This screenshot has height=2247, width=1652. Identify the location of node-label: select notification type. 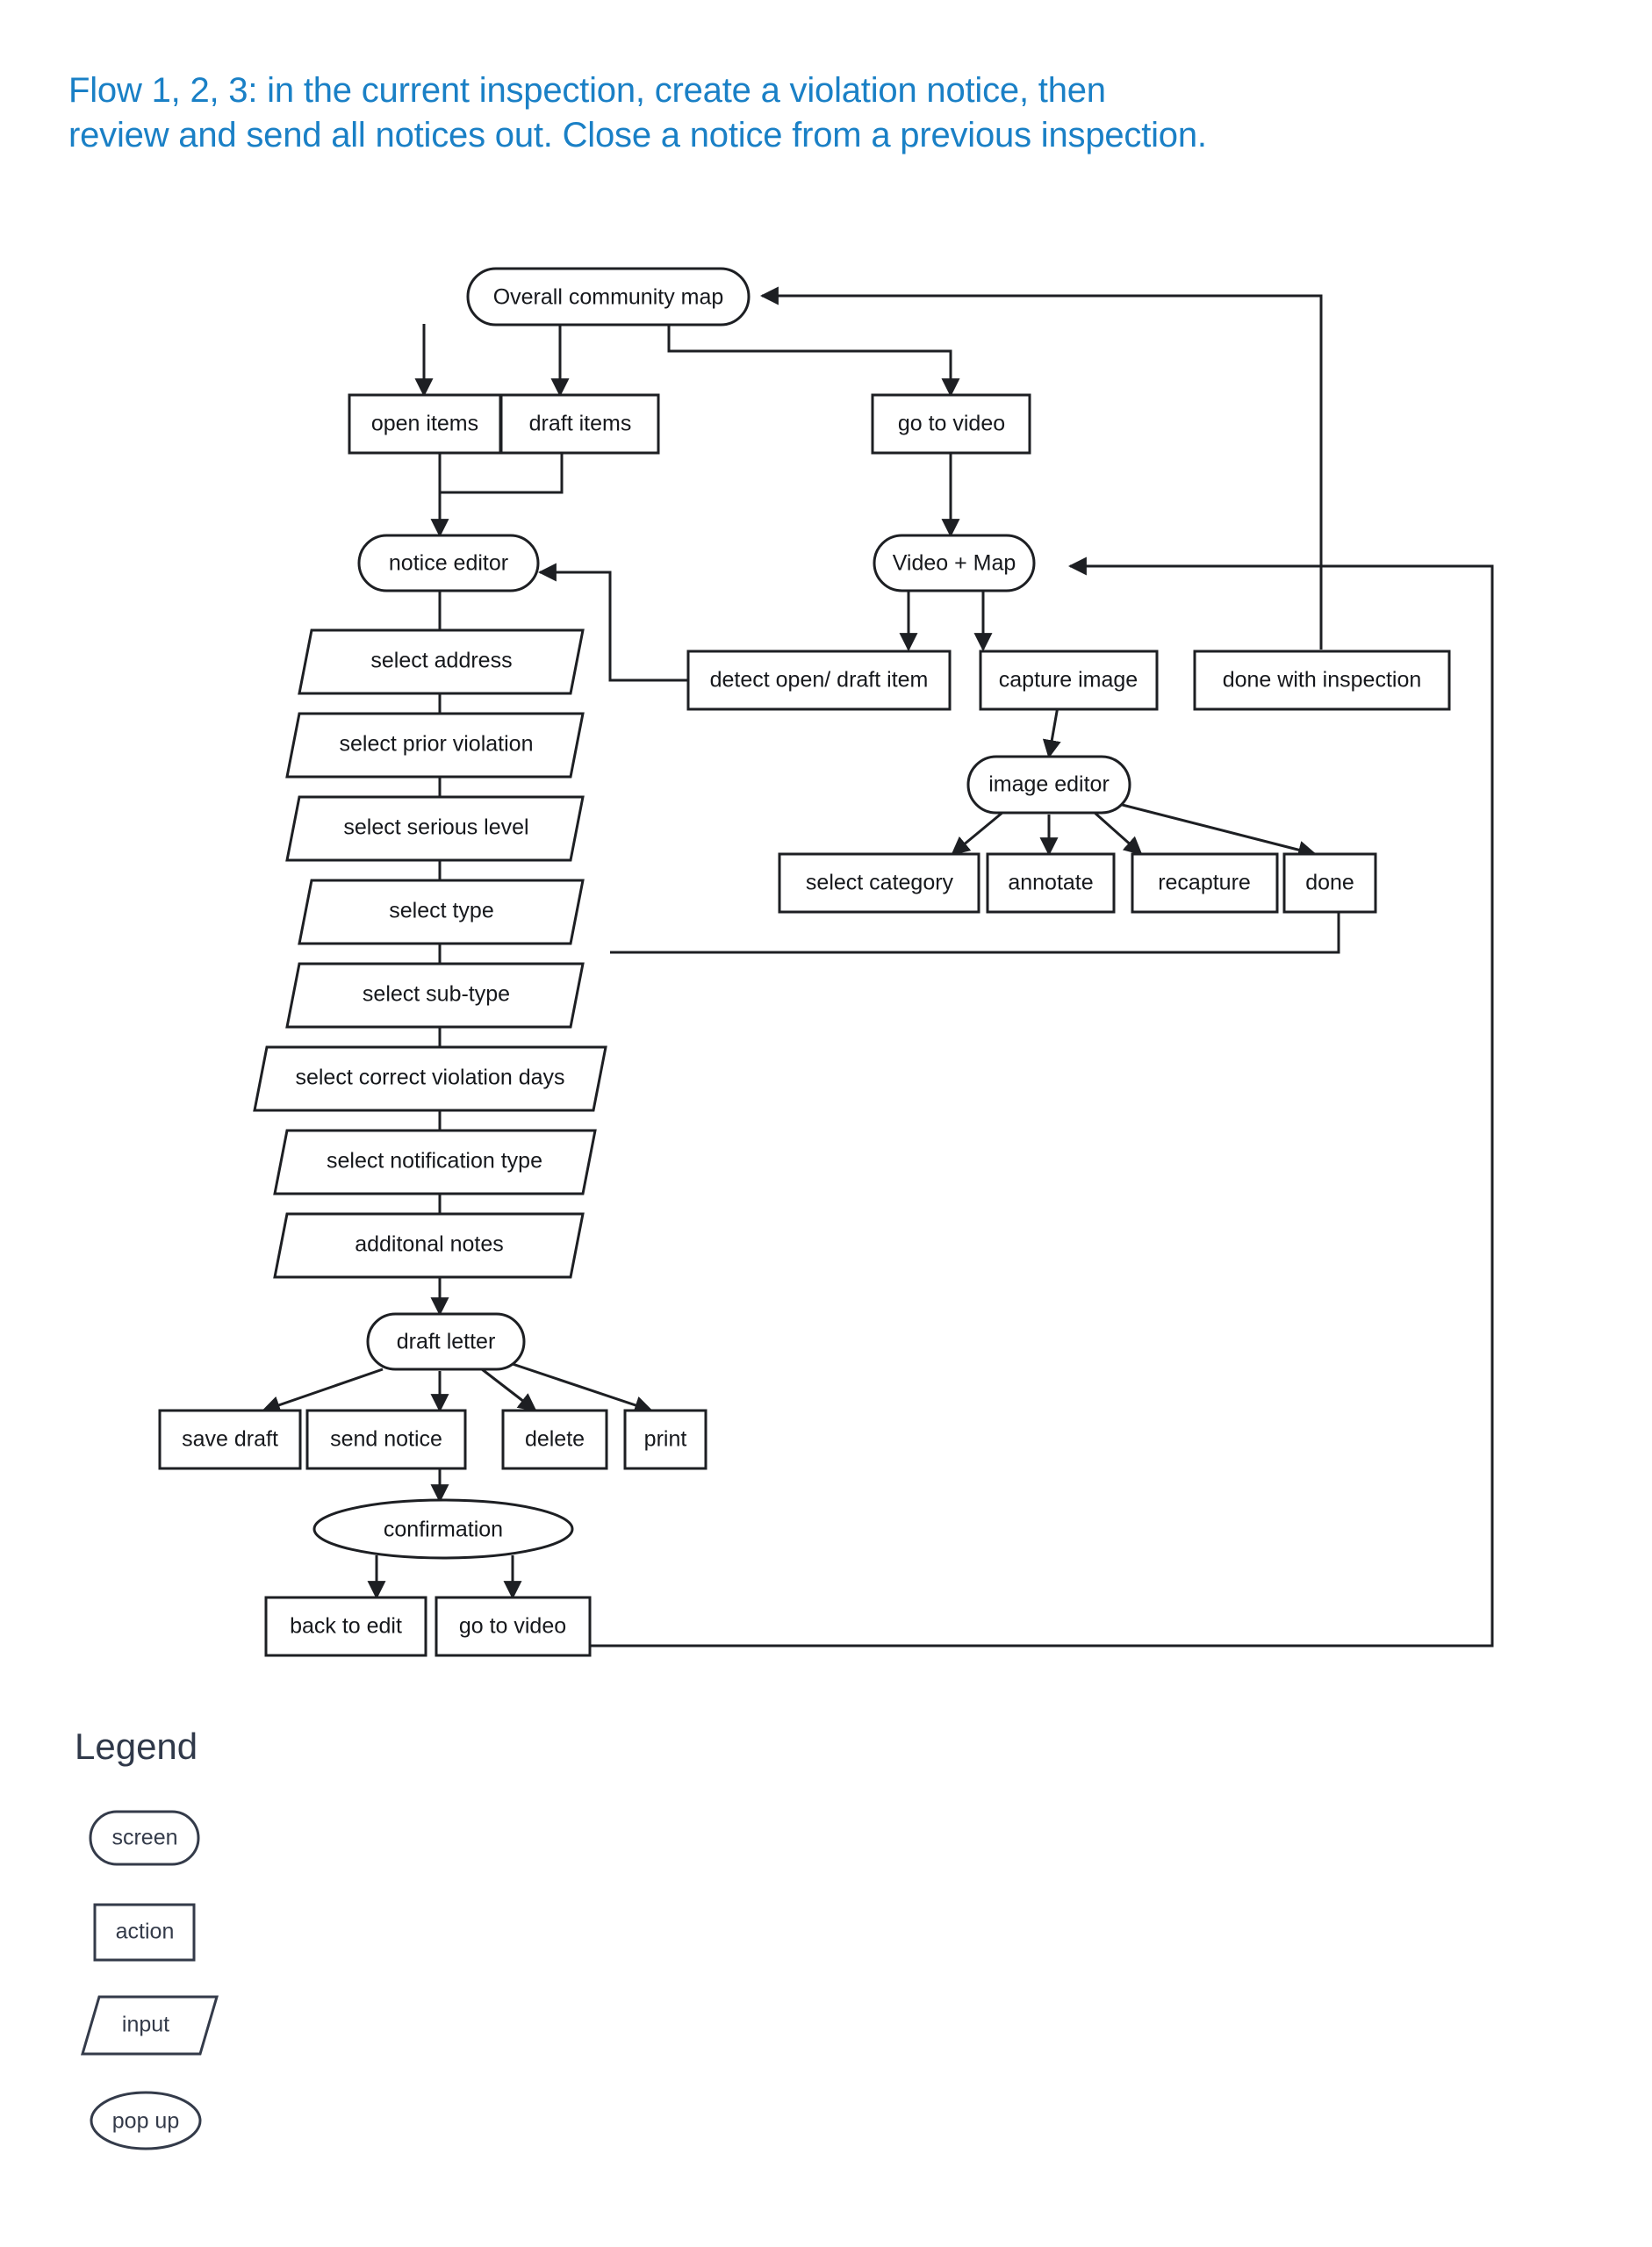
(435, 1161).